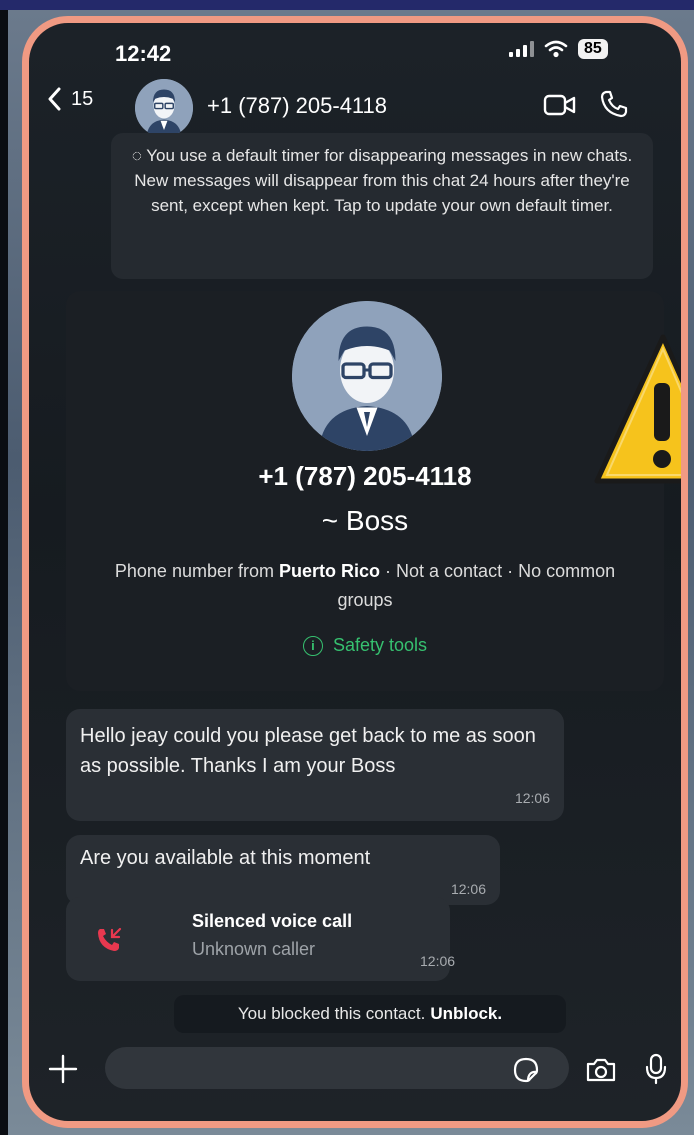  I want to click on info-country: Puerto Rico, so click(330, 571).